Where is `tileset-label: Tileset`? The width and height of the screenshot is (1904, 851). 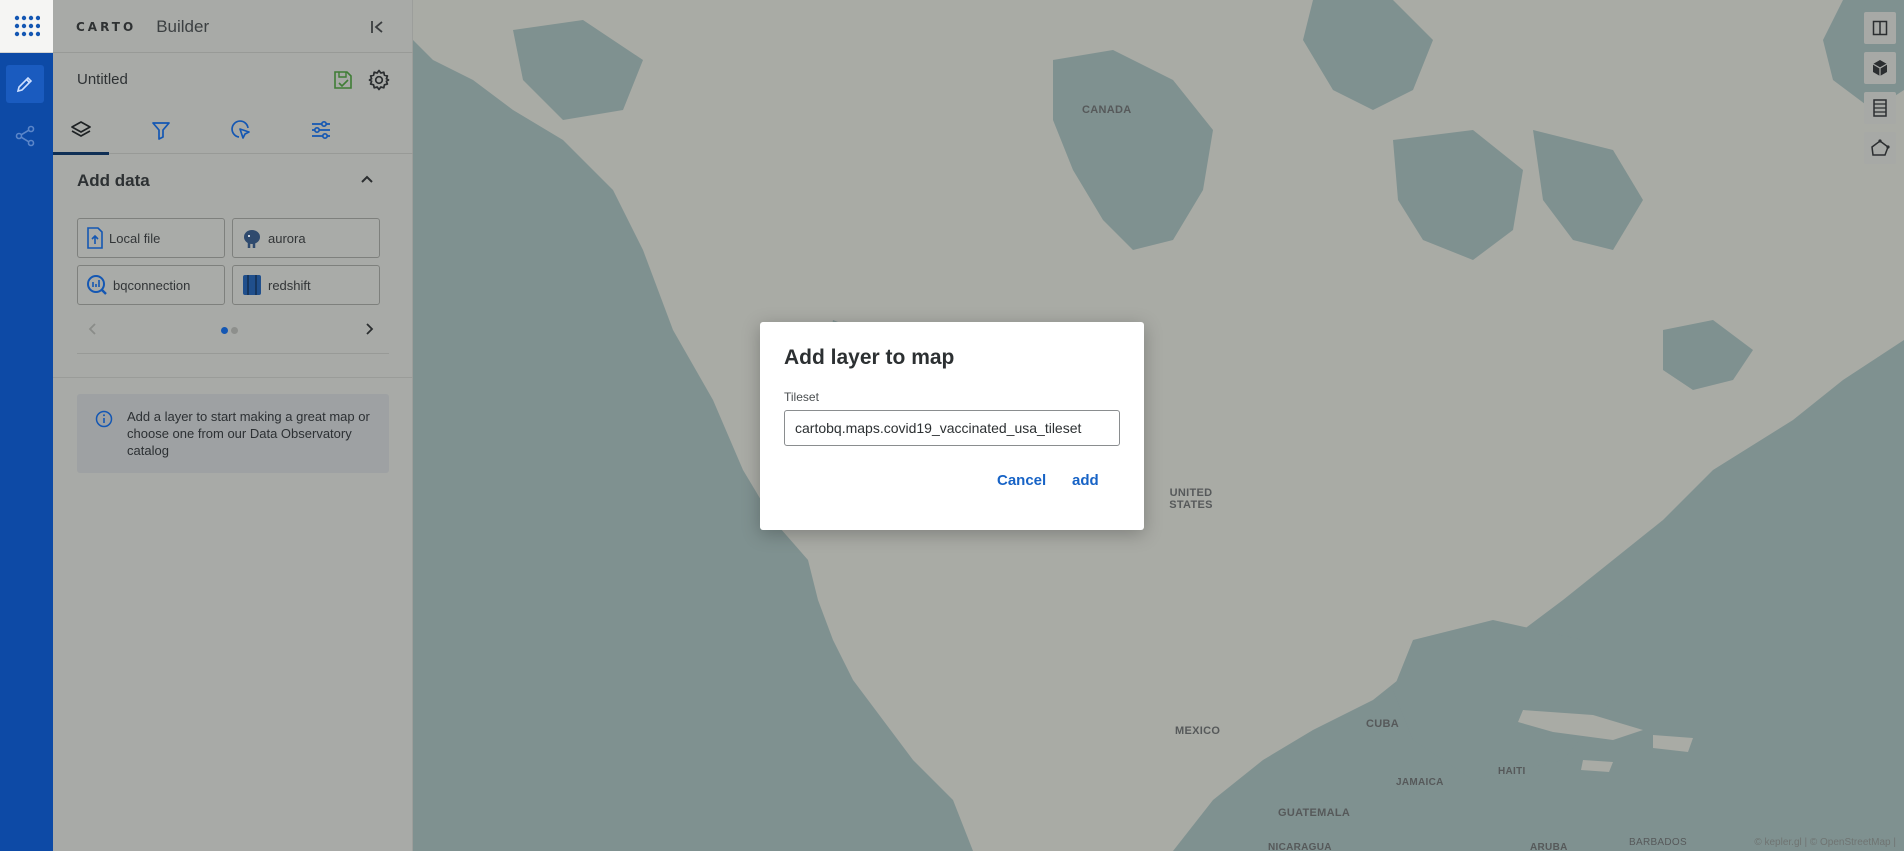 tileset-label: Tileset is located at coordinates (801, 397).